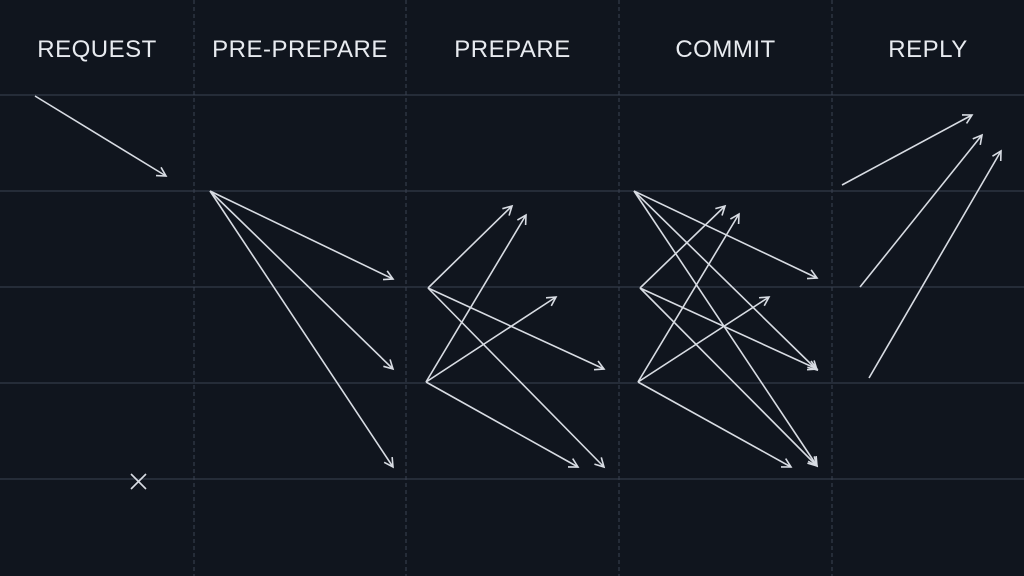 The image size is (1024, 576). Describe the element at coordinates (101, 136) in the screenshot. I see `request-message-arrow` at that location.